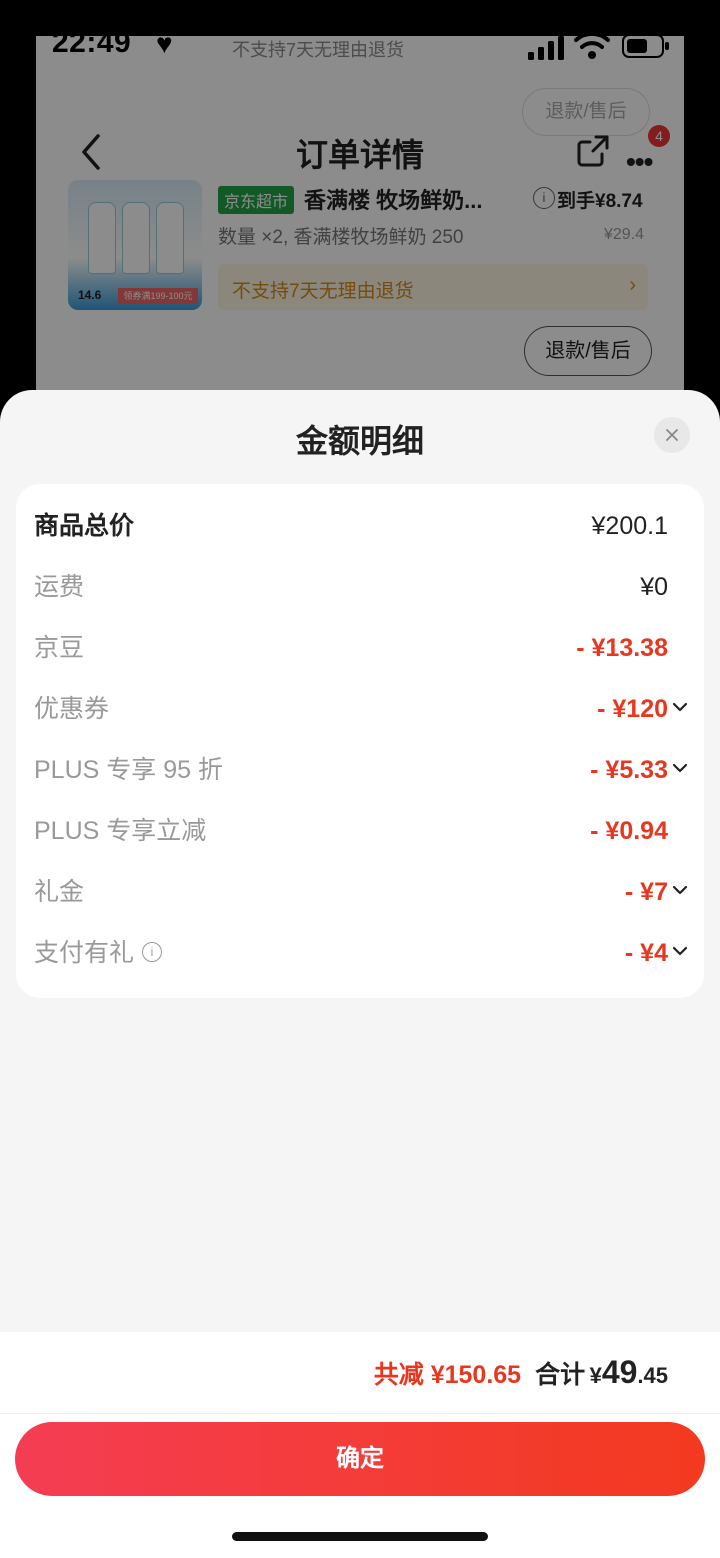 The image size is (720, 1558). What do you see at coordinates (360, 709) in the screenshot?
I see `row-coupon: 优惠券 - ¥120` at bounding box center [360, 709].